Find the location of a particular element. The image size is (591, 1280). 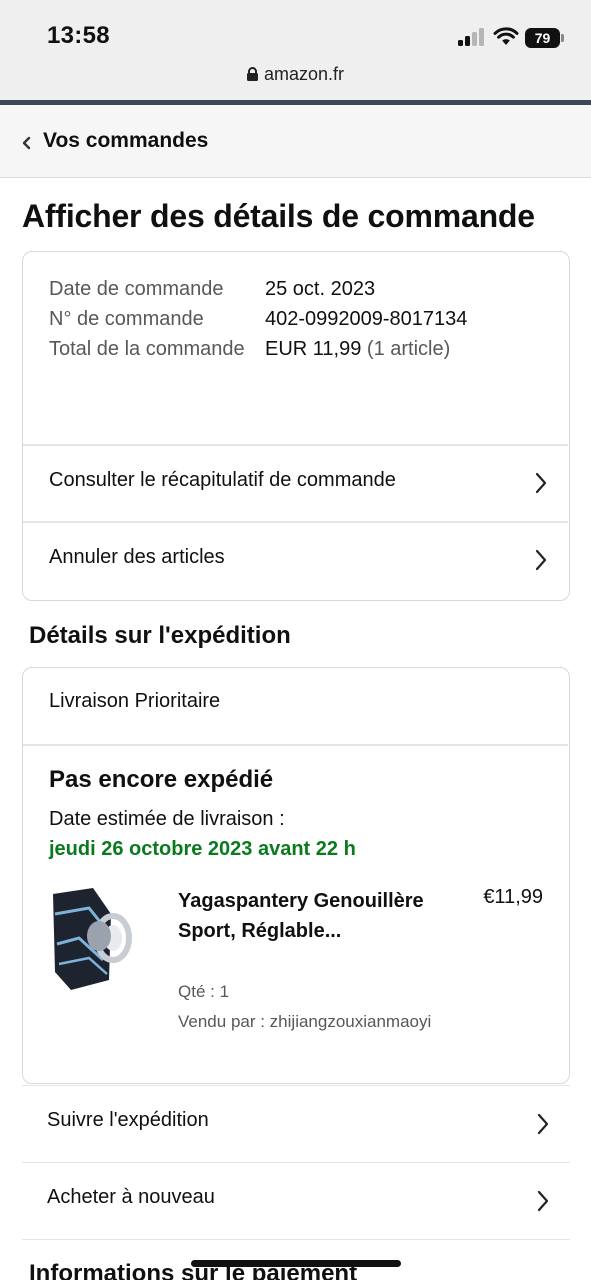

back-to-orders: Vos commandes is located at coordinates (295, 141).